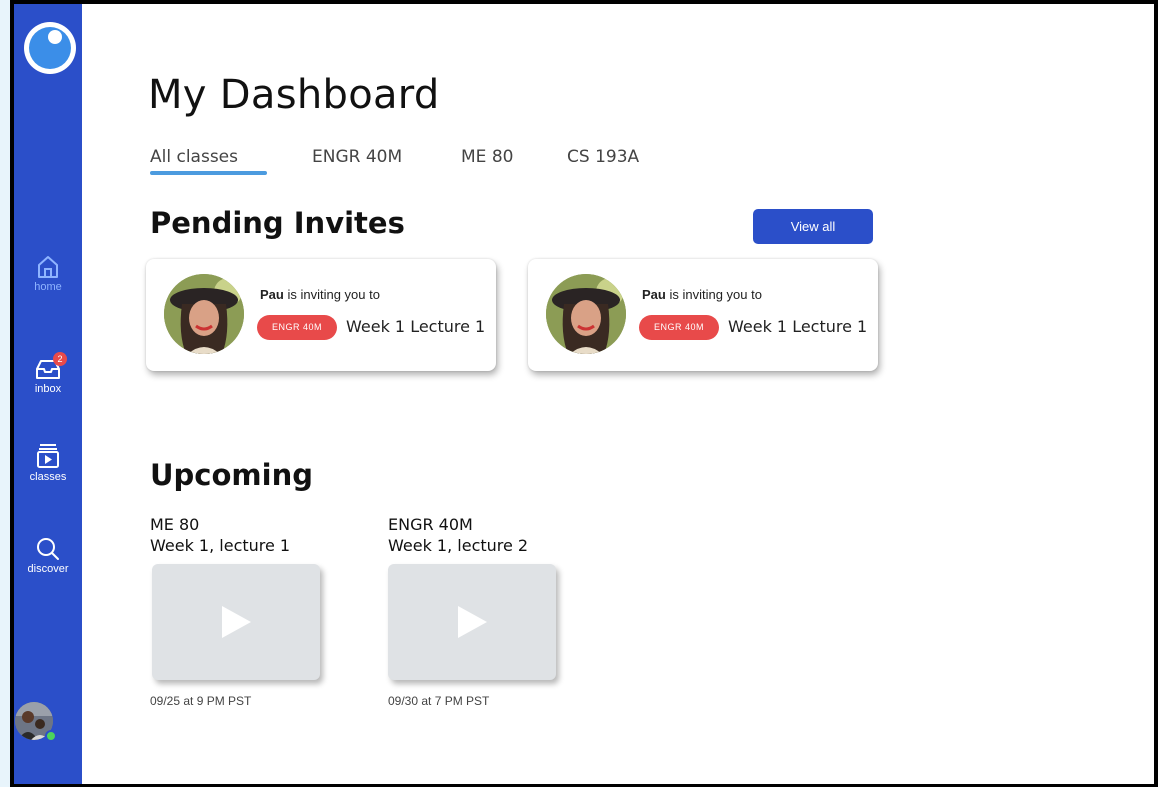 The height and width of the screenshot is (787, 1158). What do you see at coordinates (208, 173) in the screenshot?
I see `active-tab-indicator` at bounding box center [208, 173].